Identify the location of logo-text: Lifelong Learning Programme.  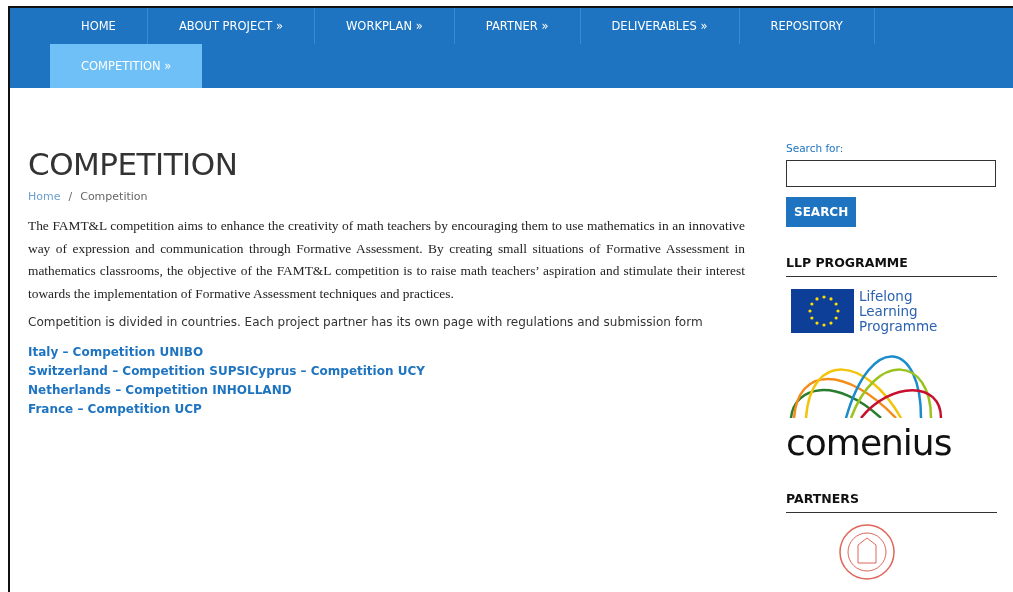
(898, 311).